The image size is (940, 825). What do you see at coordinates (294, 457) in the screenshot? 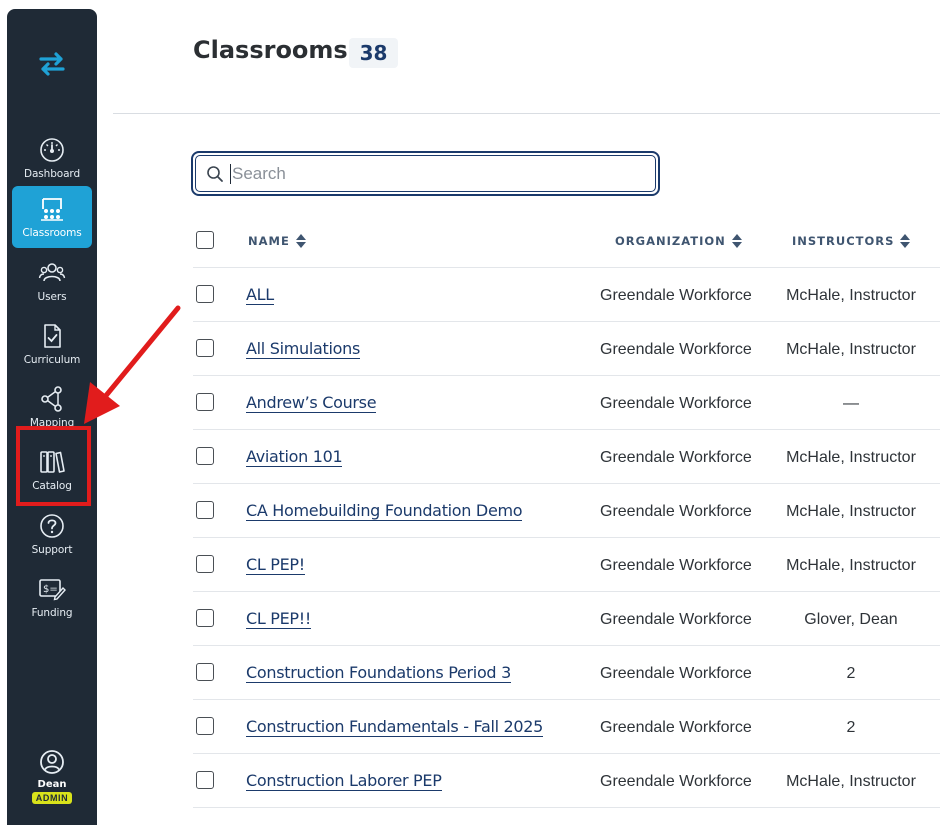
I see `classroom-link: Aviation 101` at bounding box center [294, 457].